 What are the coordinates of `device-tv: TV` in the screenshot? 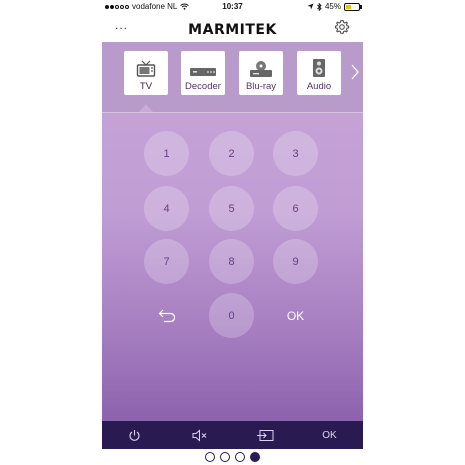 It's located at (146, 73).